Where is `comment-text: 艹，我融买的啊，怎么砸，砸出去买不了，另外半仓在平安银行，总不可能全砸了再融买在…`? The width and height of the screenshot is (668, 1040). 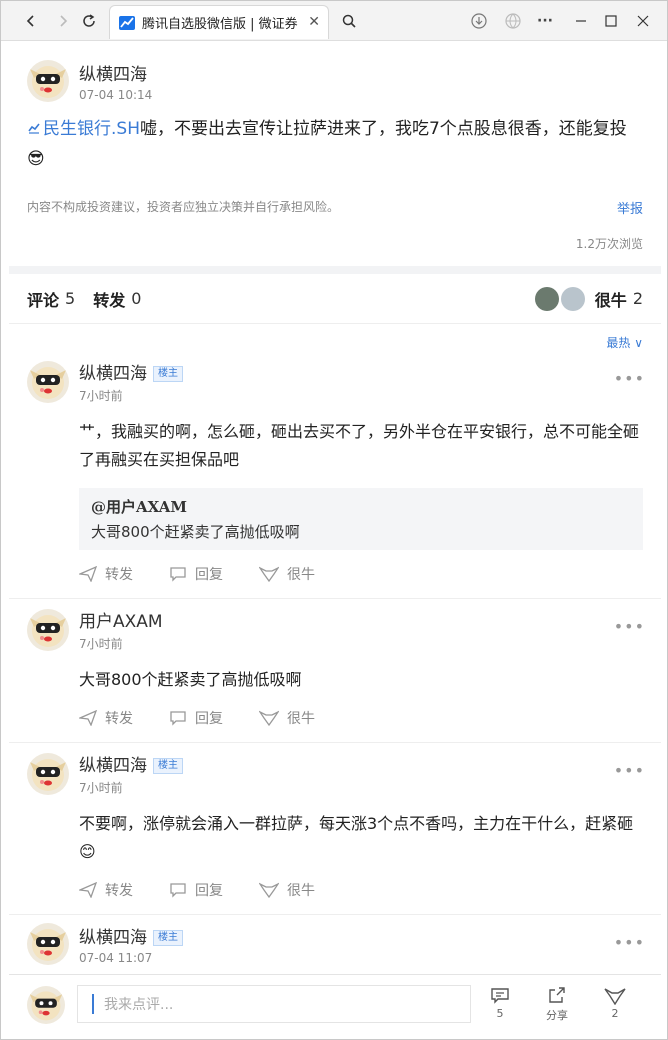 comment-text: 艹，我融买的啊，怎么砸，砸出去买不了，另外半仓在平安银行，总不可能全砸了再融买在… is located at coordinates (359, 445).